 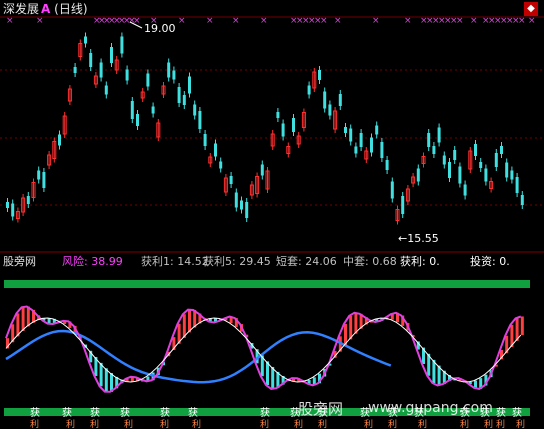 What do you see at coordinates (430, 408) in the screenshot?
I see `watermark-url: www.gupang.com` at bounding box center [430, 408].